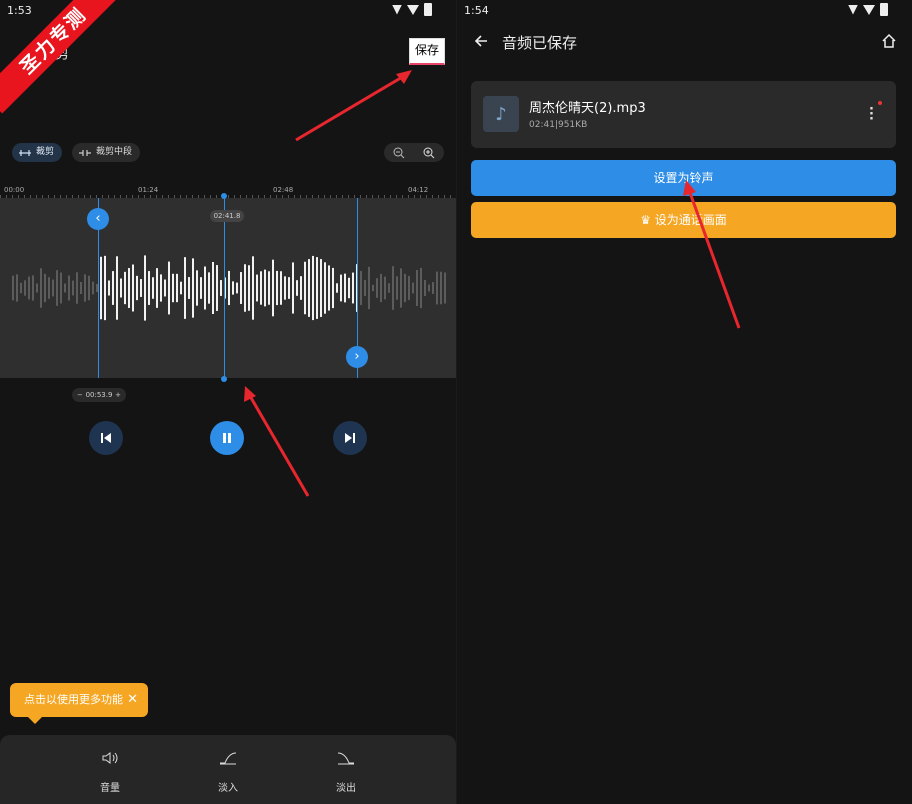  I want to click on back-arrow-icon, so click(481, 43).